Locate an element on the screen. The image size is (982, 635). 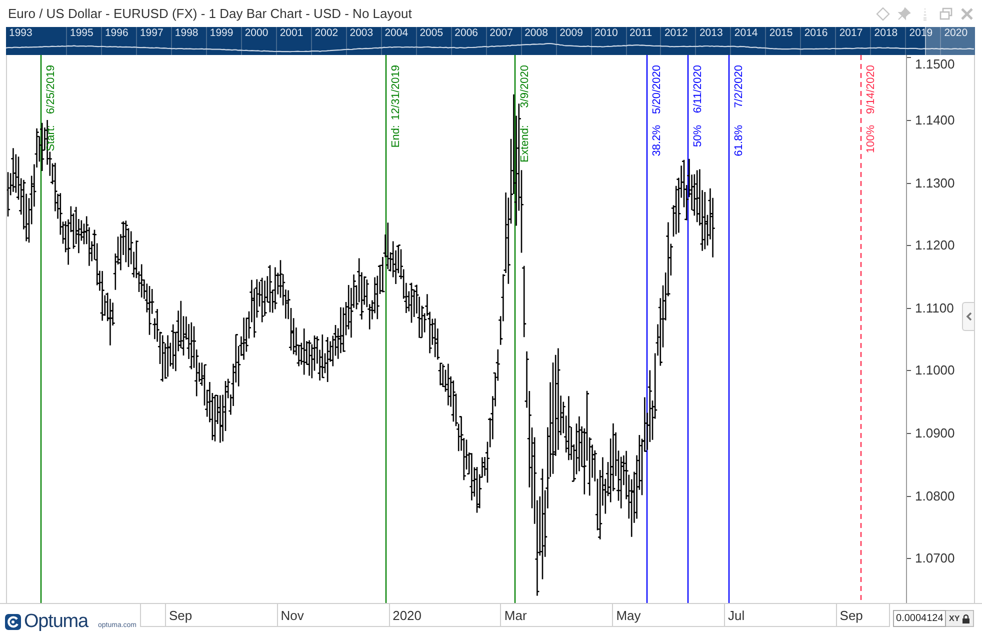
year-label: 2003 is located at coordinates (362, 33).